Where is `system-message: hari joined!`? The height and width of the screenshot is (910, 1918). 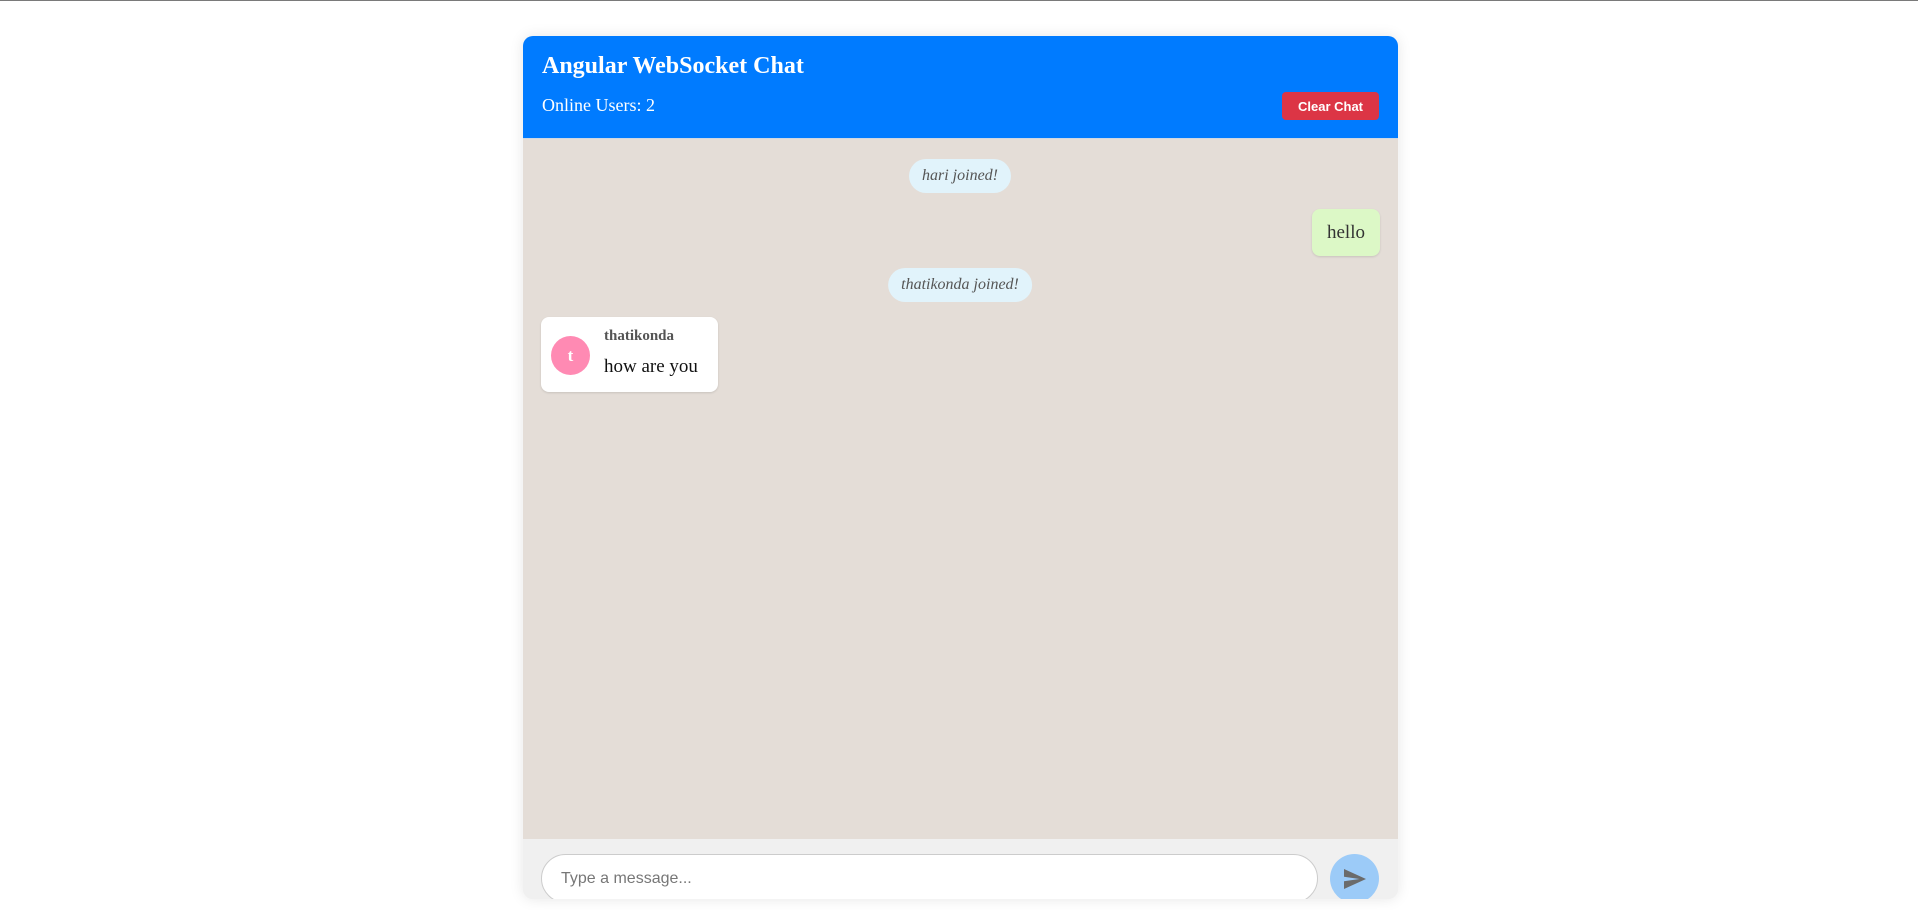
system-message: hari joined! is located at coordinates (960, 176).